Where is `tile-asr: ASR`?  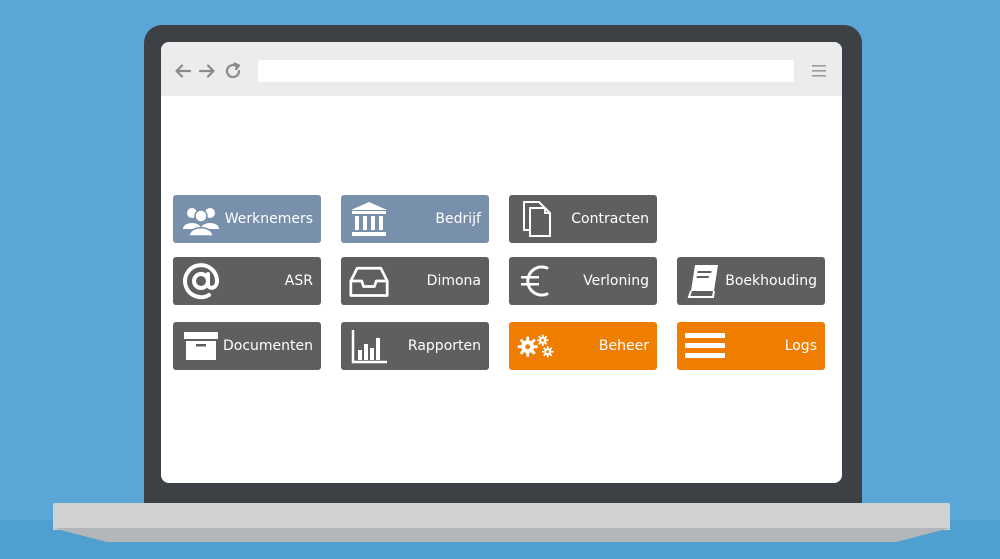 tile-asr: ASR is located at coordinates (247, 281).